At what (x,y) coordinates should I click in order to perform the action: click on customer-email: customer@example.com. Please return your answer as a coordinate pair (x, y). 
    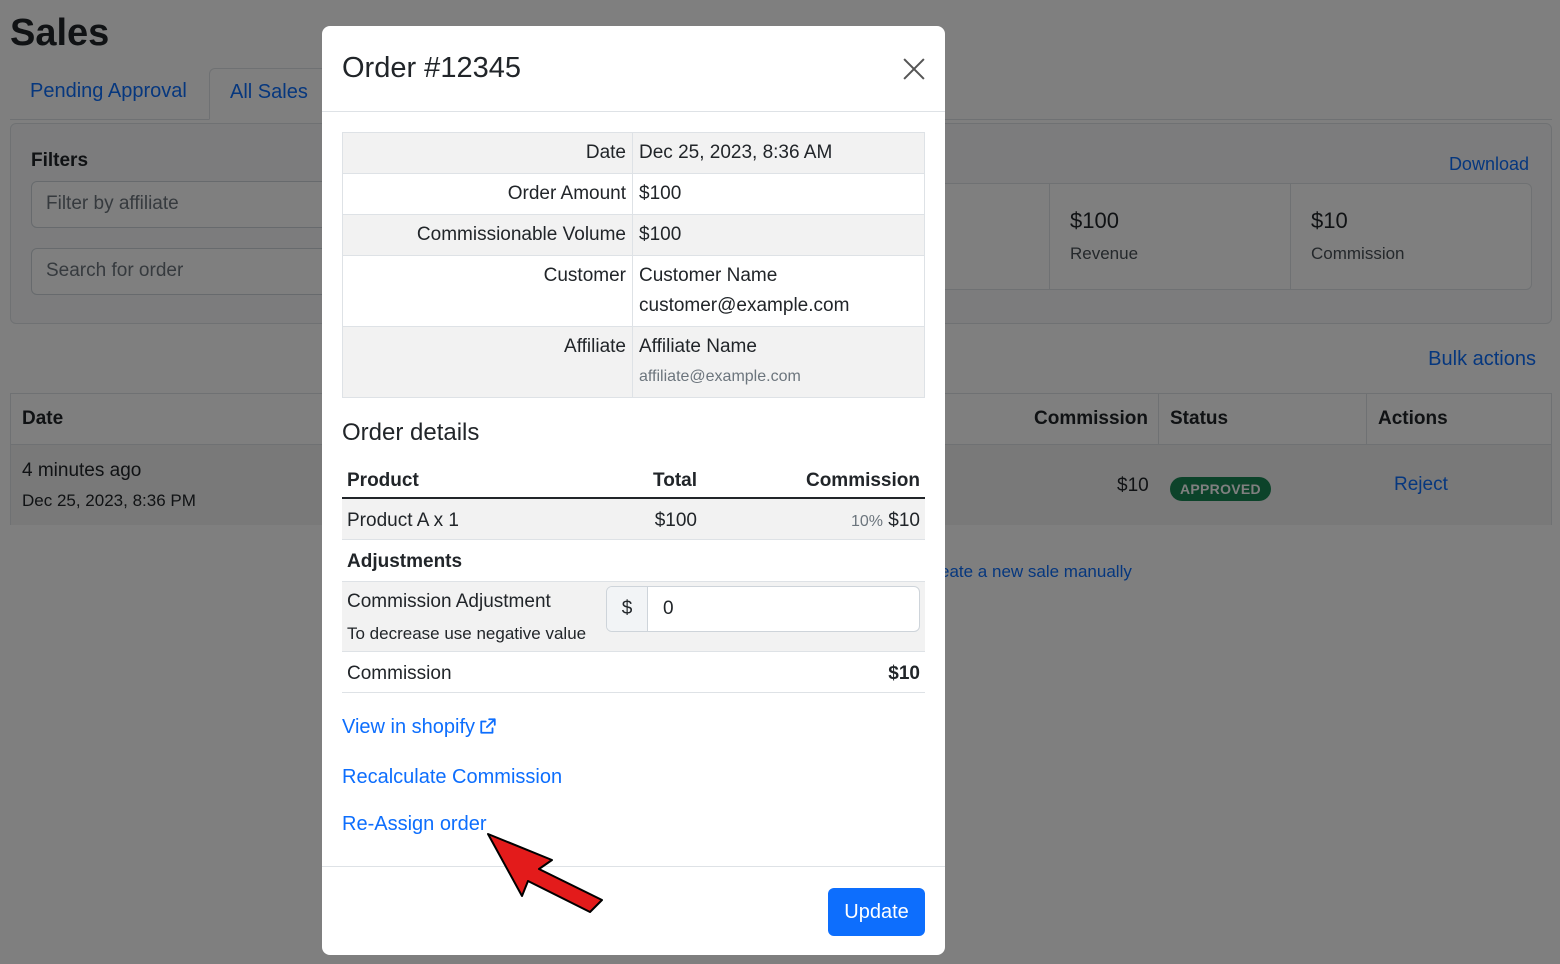
    Looking at the image, I should click on (744, 305).